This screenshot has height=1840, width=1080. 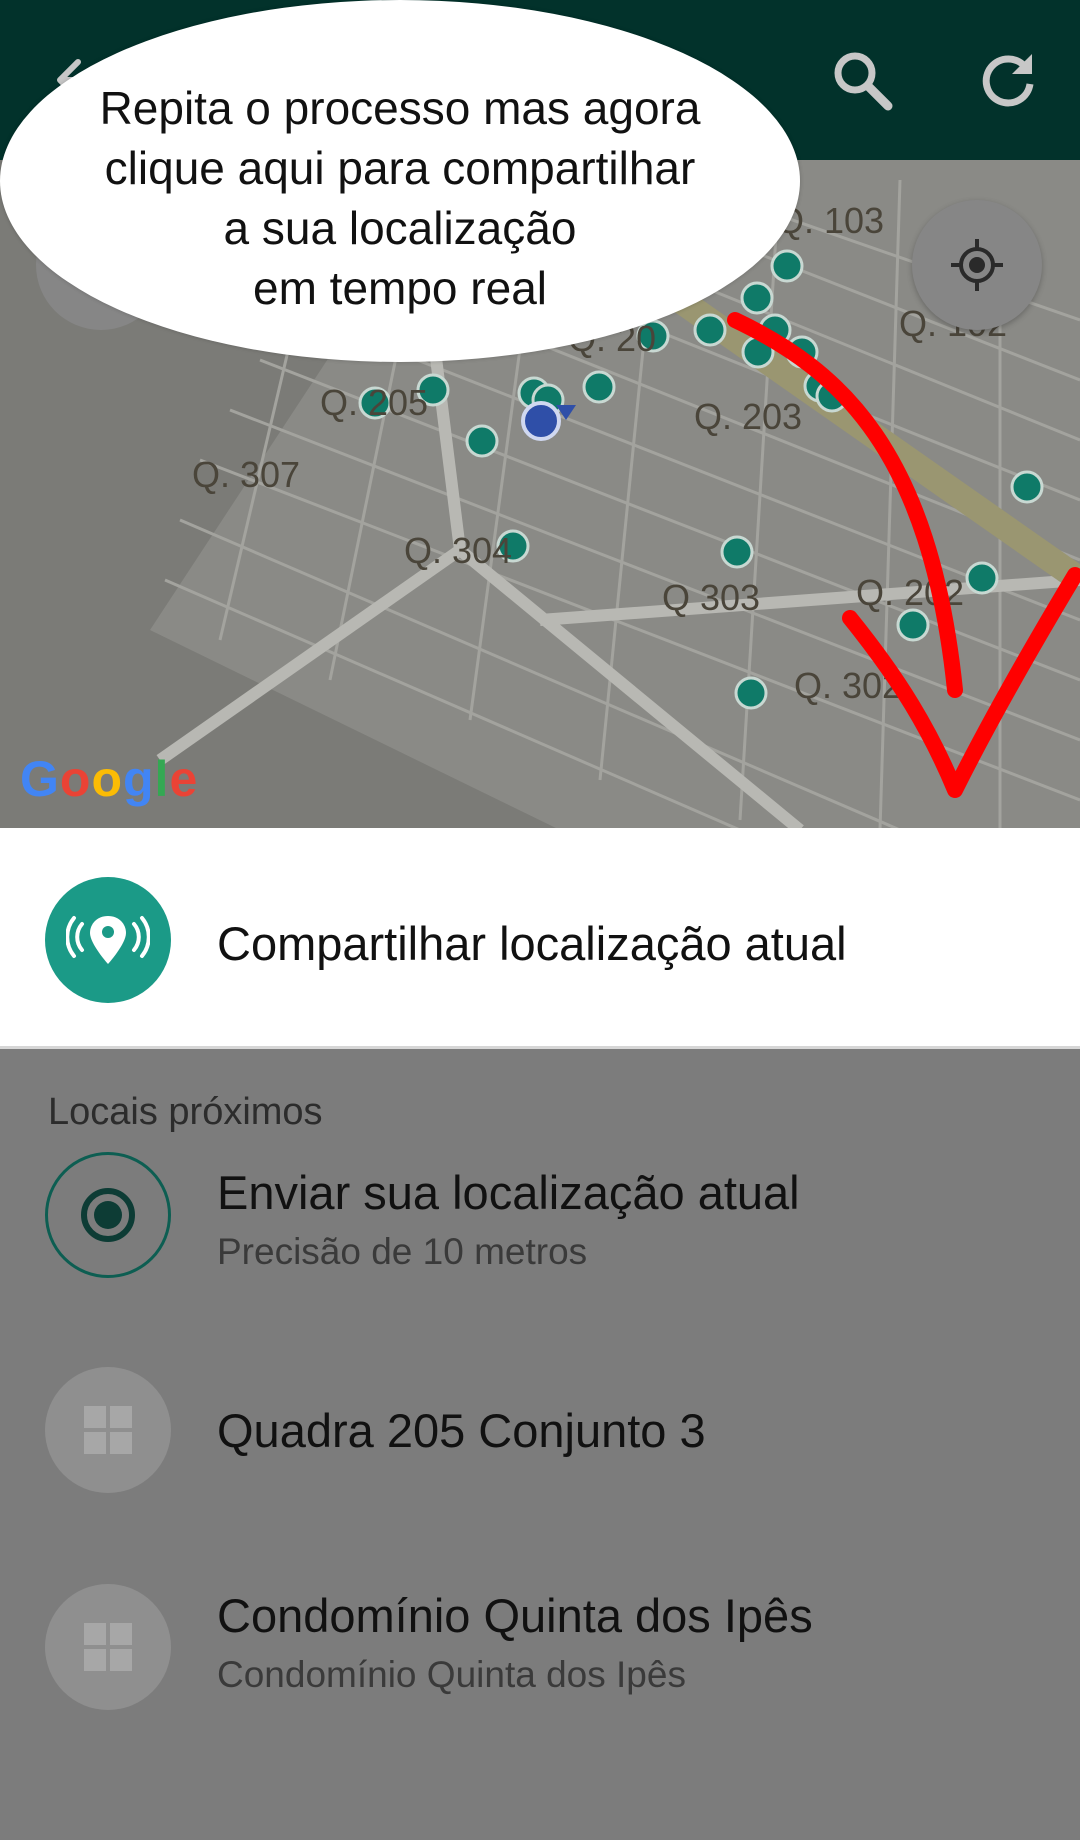 I want to click on live-location-icon, so click(x=108, y=940).